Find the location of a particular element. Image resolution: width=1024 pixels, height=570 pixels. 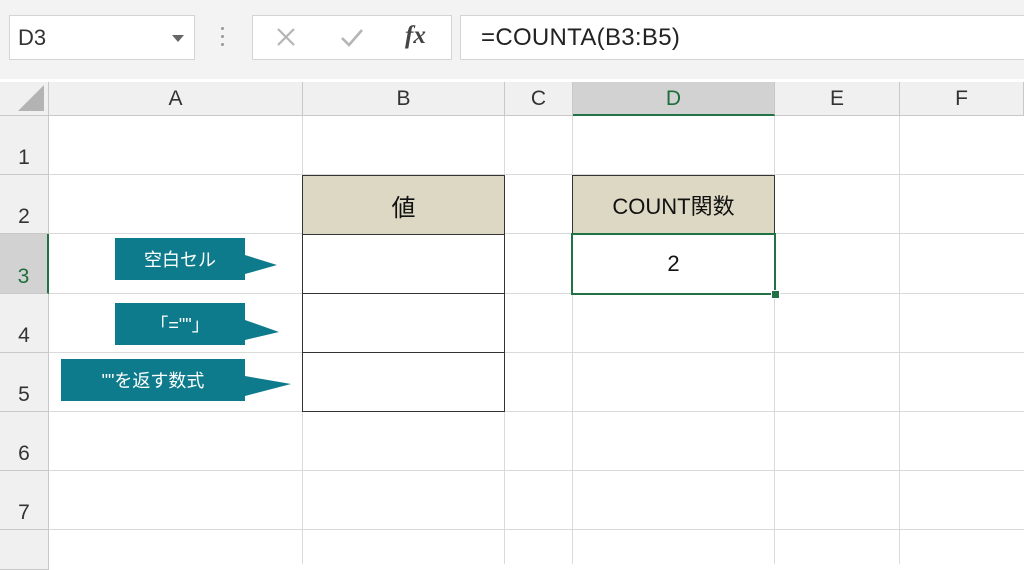

cancel-icon is located at coordinates (286, 38).